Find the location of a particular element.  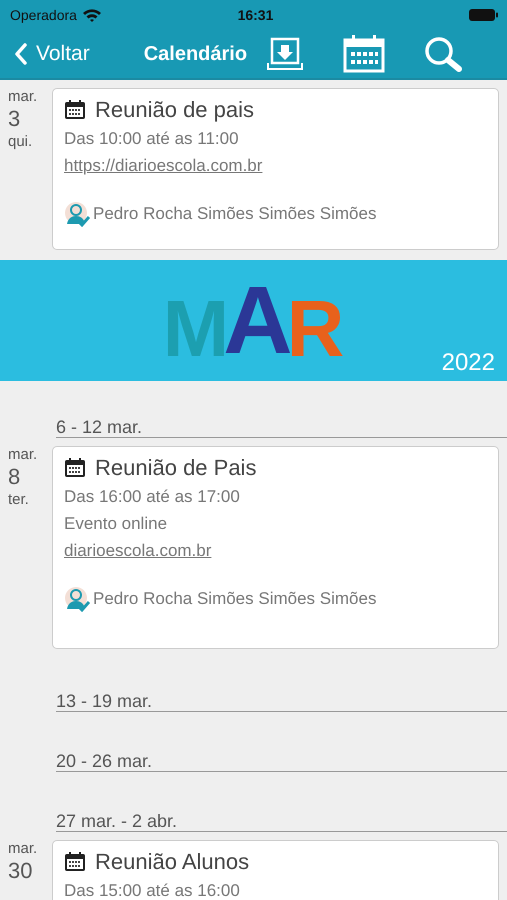

banner-year: 2022 is located at coordinates (468, 363).